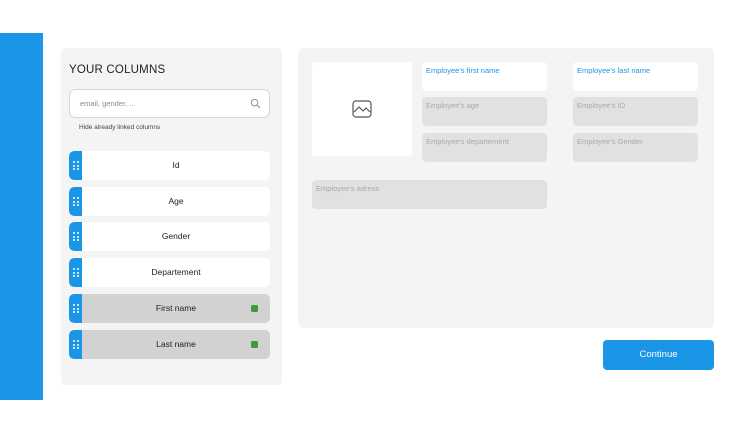  I want to click on column-label: Age, so click(176, 201).